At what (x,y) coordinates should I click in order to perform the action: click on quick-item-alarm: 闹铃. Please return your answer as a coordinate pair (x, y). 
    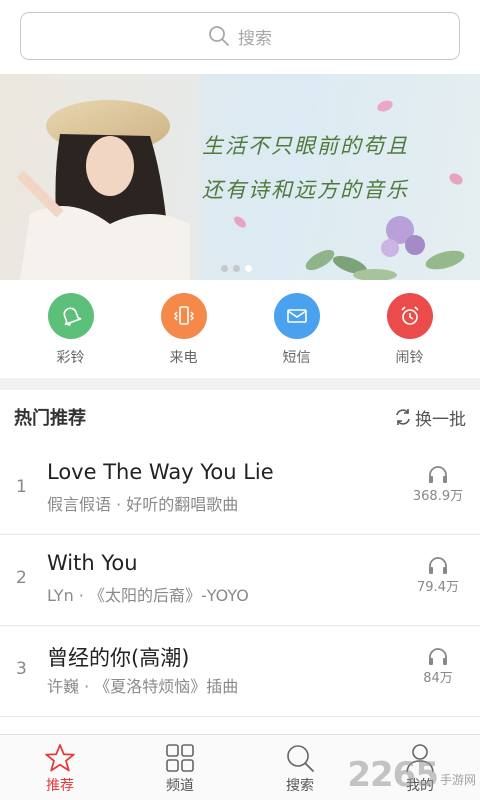
    Looking at the image, I should click on (410, 329).